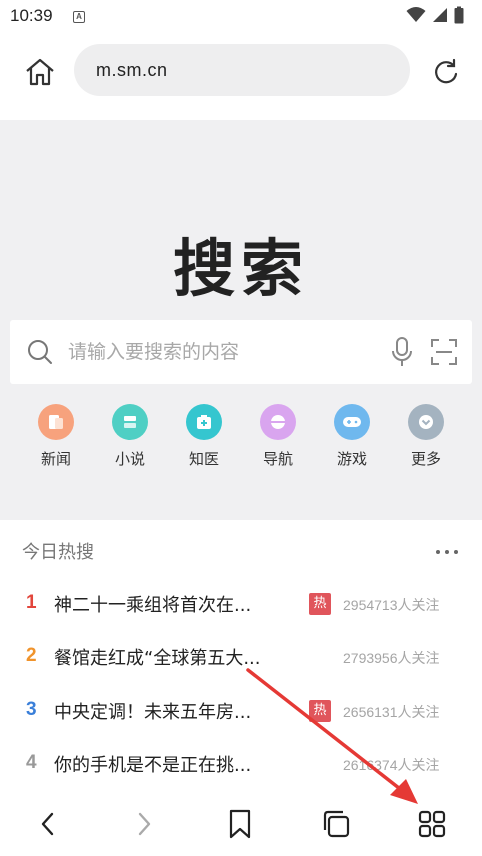 The image size is (482, 856). What do you see at coordinates (241, 17) in the screenshot?
I see `status-bar: 10:39 A` at bounding box center [241, 17].